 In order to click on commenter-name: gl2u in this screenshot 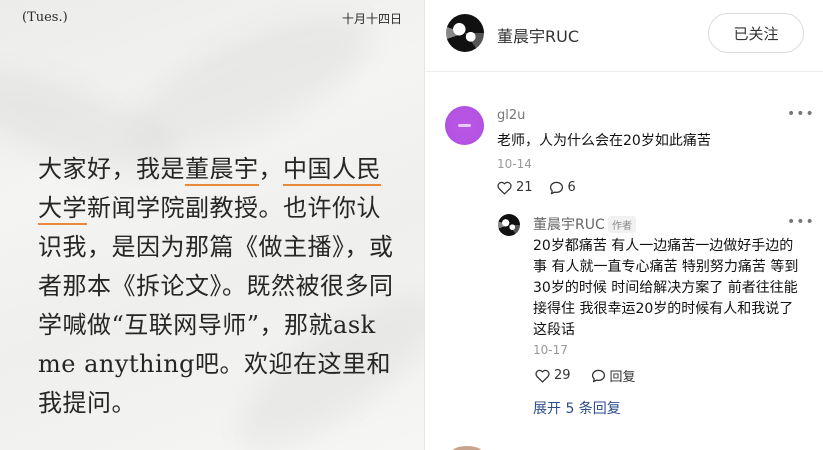, I will do `click(511, 115)`.